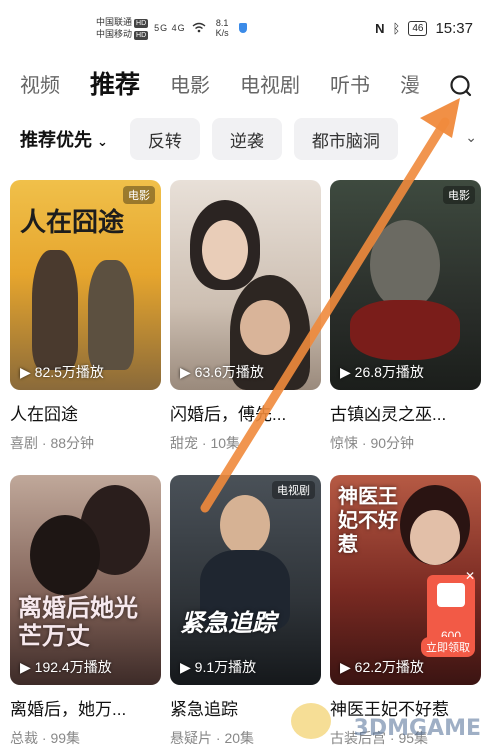 The width and height of the screenshot is (489, 748). Describe the element at coordinates (417, 728) in the screenshot. I see `watermark-text: 3DMGAME` at that location.